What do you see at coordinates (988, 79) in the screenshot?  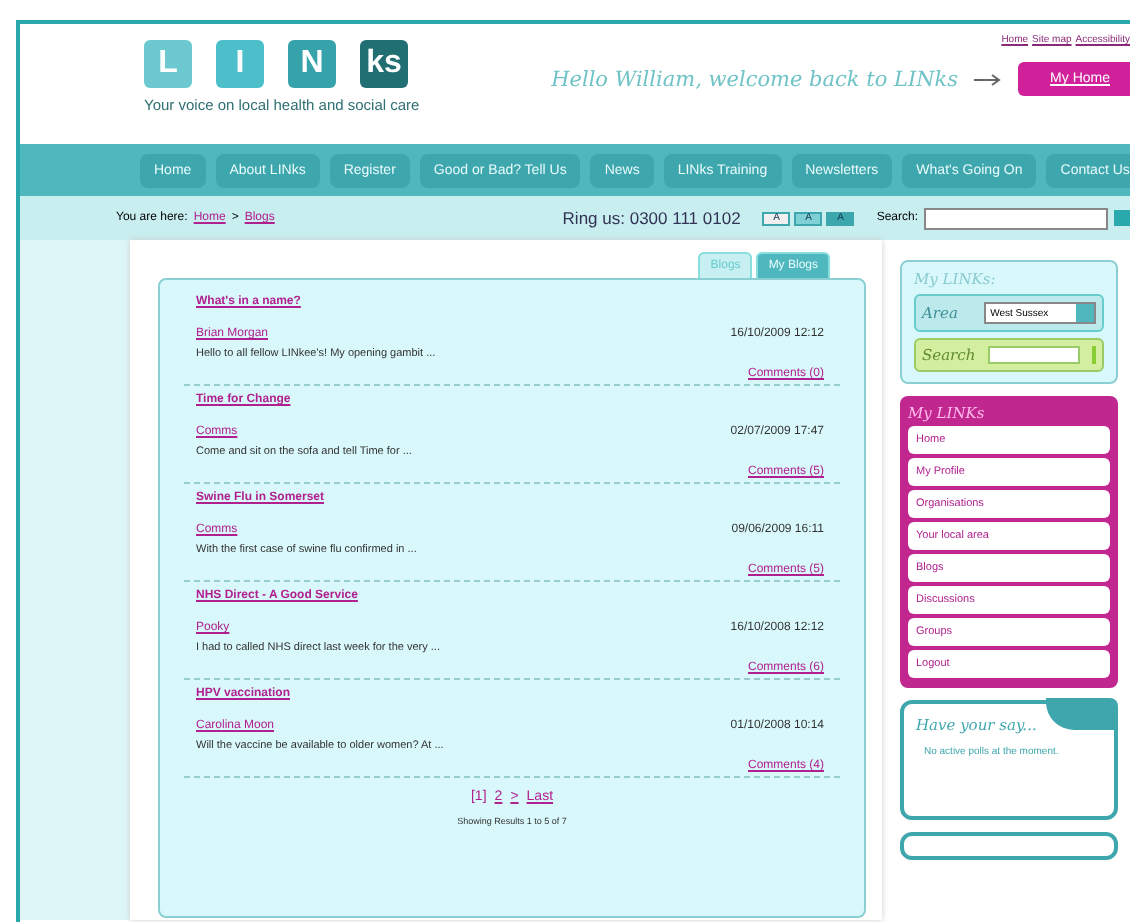 I see `arrow-icon` at bounding box center [988, 79].